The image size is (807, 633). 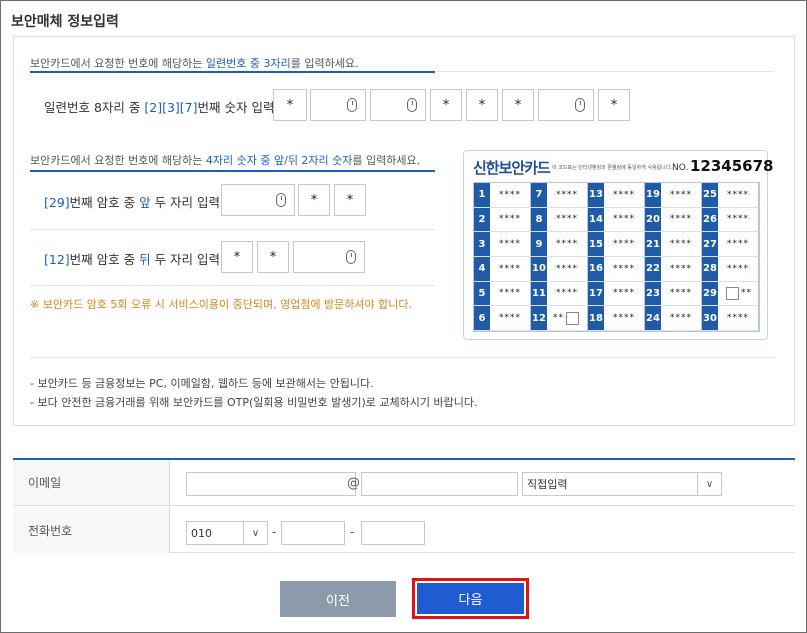 I want to click on card-code-cell: 19 ****, so click(x=673, y=195).